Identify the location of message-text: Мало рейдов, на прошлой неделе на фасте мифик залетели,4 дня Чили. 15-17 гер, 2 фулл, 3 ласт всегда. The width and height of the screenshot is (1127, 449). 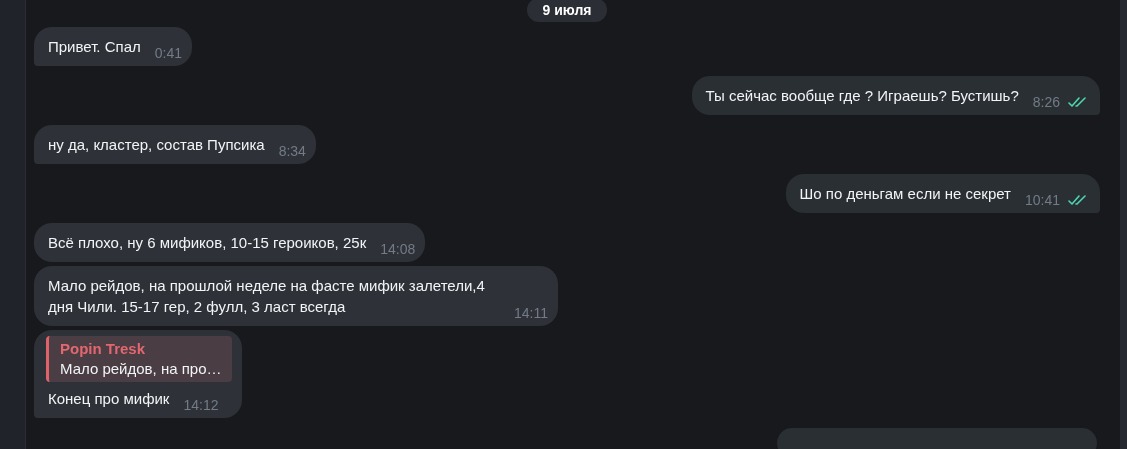
(267, 296).